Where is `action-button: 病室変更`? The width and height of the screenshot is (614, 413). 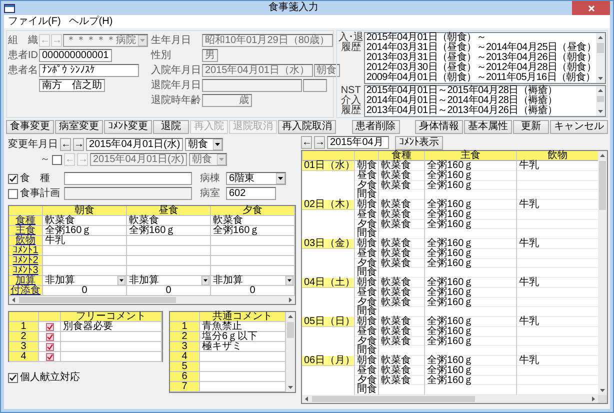
action-button: 病室変更 is located at coordinates (79, 127).